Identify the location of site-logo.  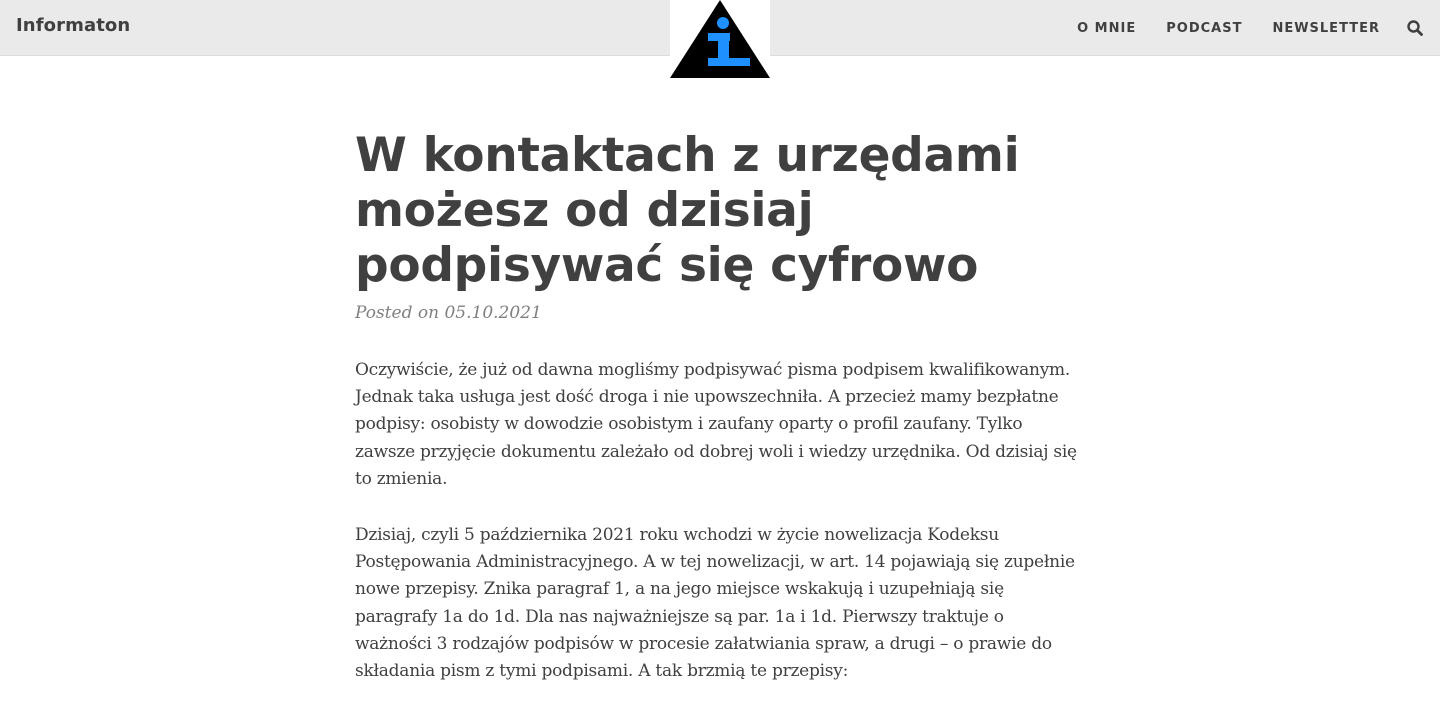
(720, 39).